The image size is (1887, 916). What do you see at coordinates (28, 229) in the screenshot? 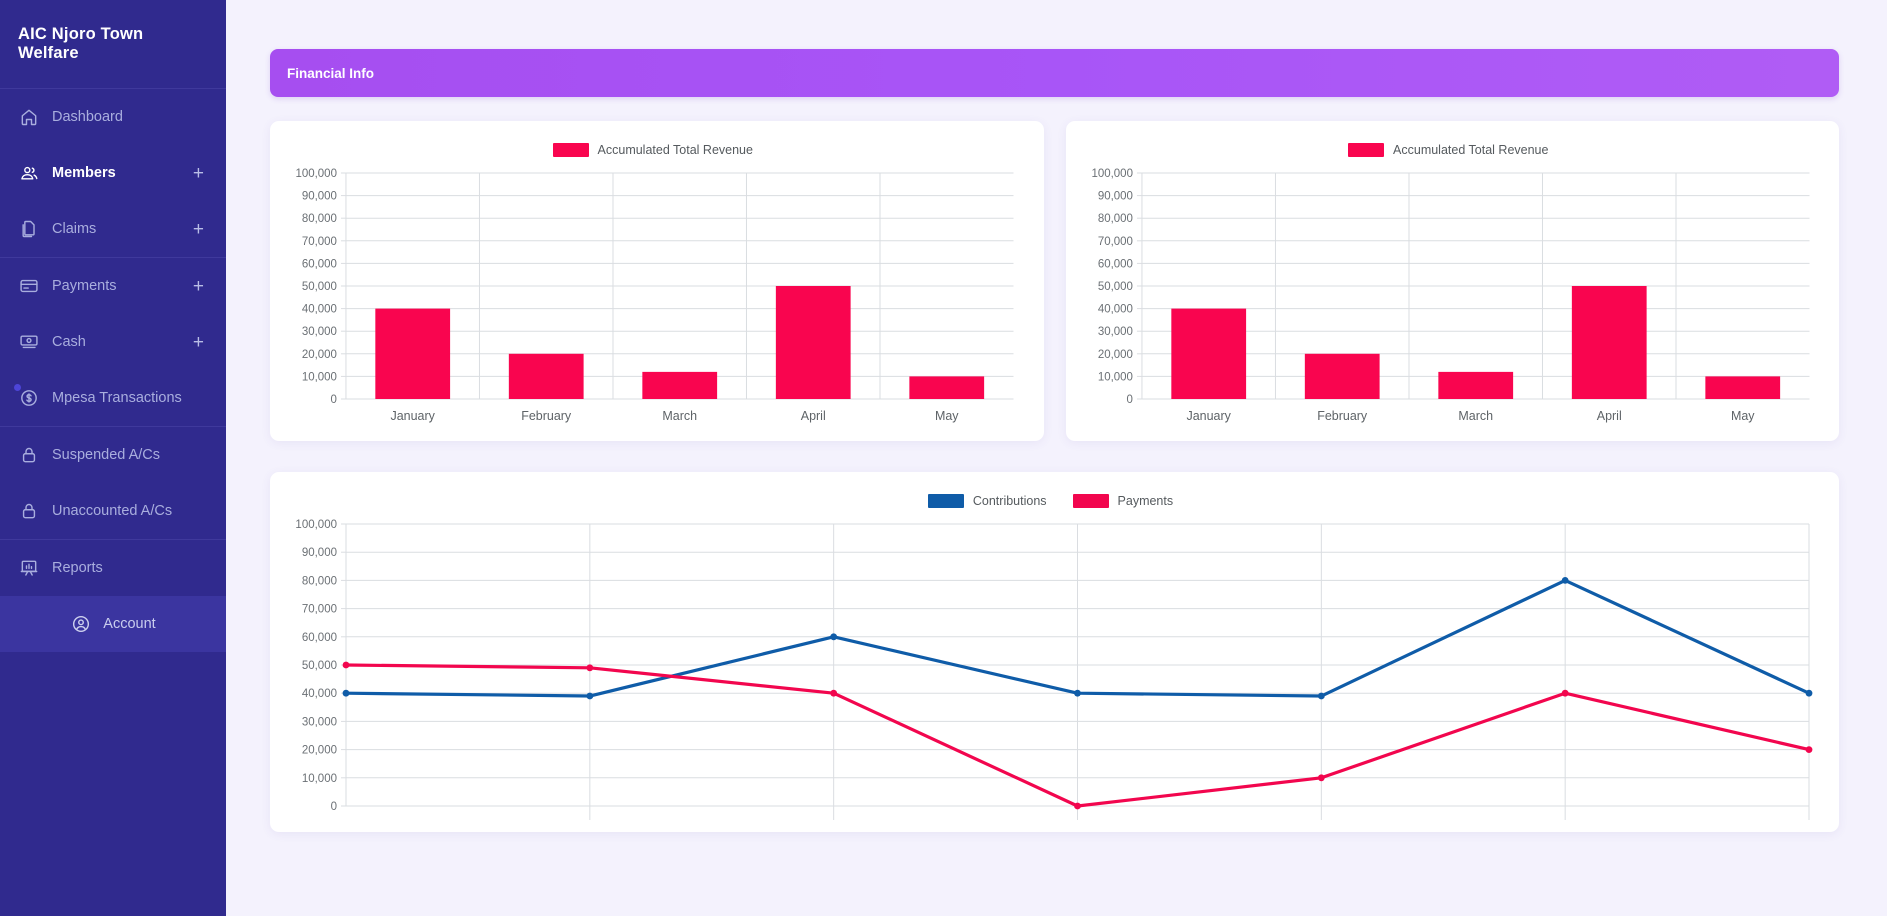
I see `documents-icon` at bounding box center [28, 229].